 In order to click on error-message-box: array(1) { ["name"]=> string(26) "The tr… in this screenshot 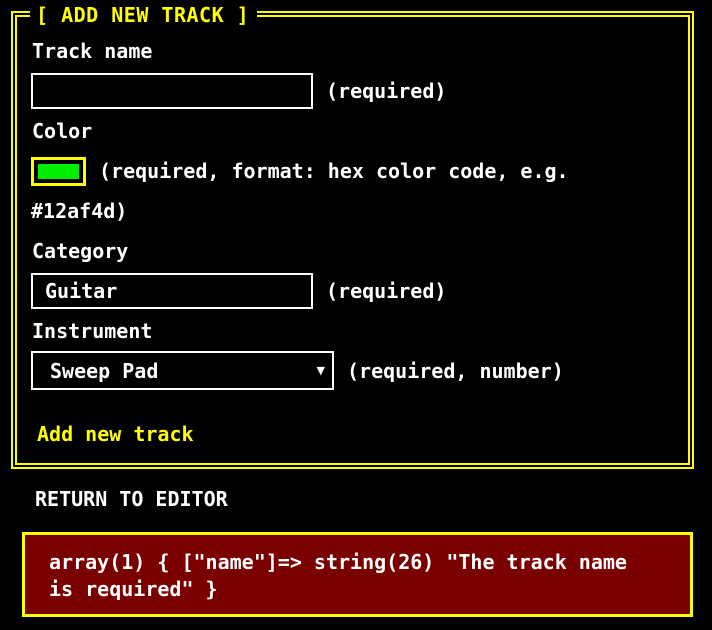, I will do `click(357, 574)`.